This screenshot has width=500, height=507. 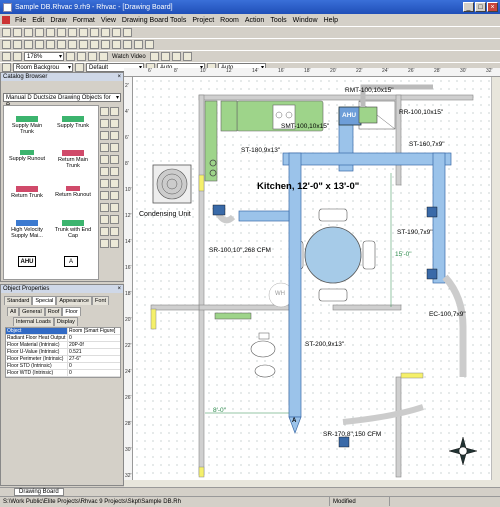 I want to click on video-icon, so click(x=103, y=56).